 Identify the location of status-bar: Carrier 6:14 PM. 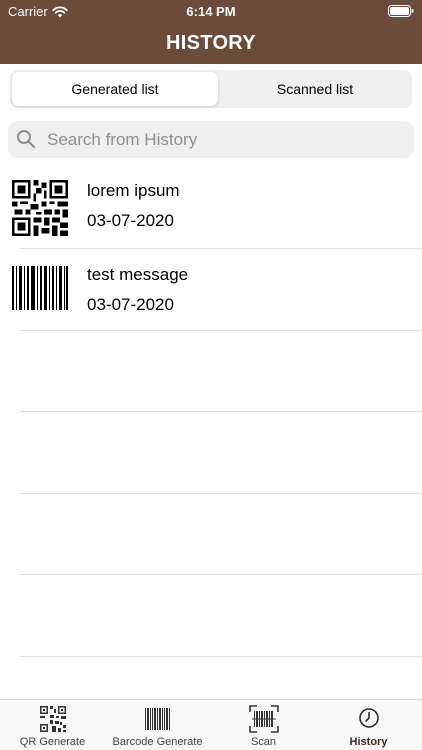
(211, 11).